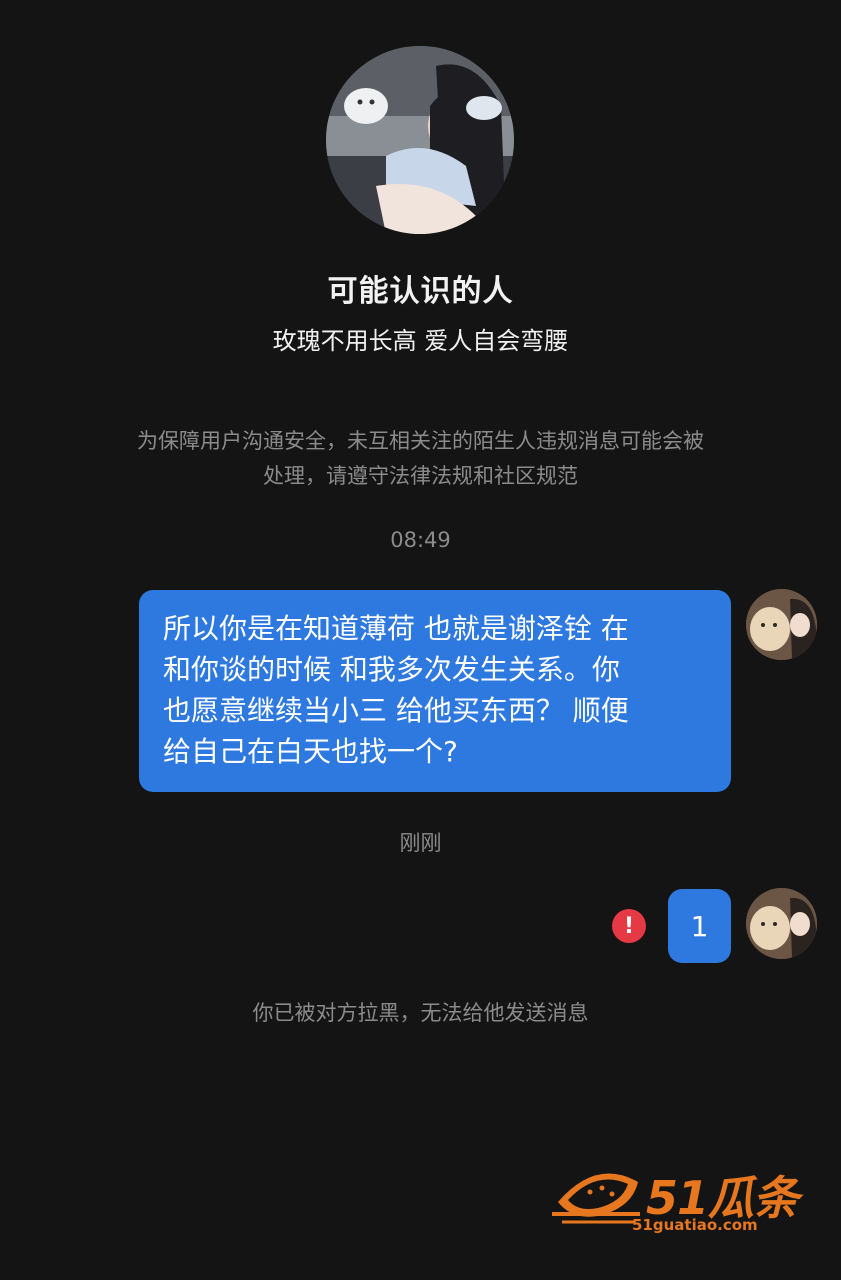 The width and height of the screenshot is (841, 1280). What do you see at coordinates (396, 628) in the screenshot?
I see `message-line: 所以你是在知道薄荷 也就是谢泽铨 在` at bounding box center [396, 628].